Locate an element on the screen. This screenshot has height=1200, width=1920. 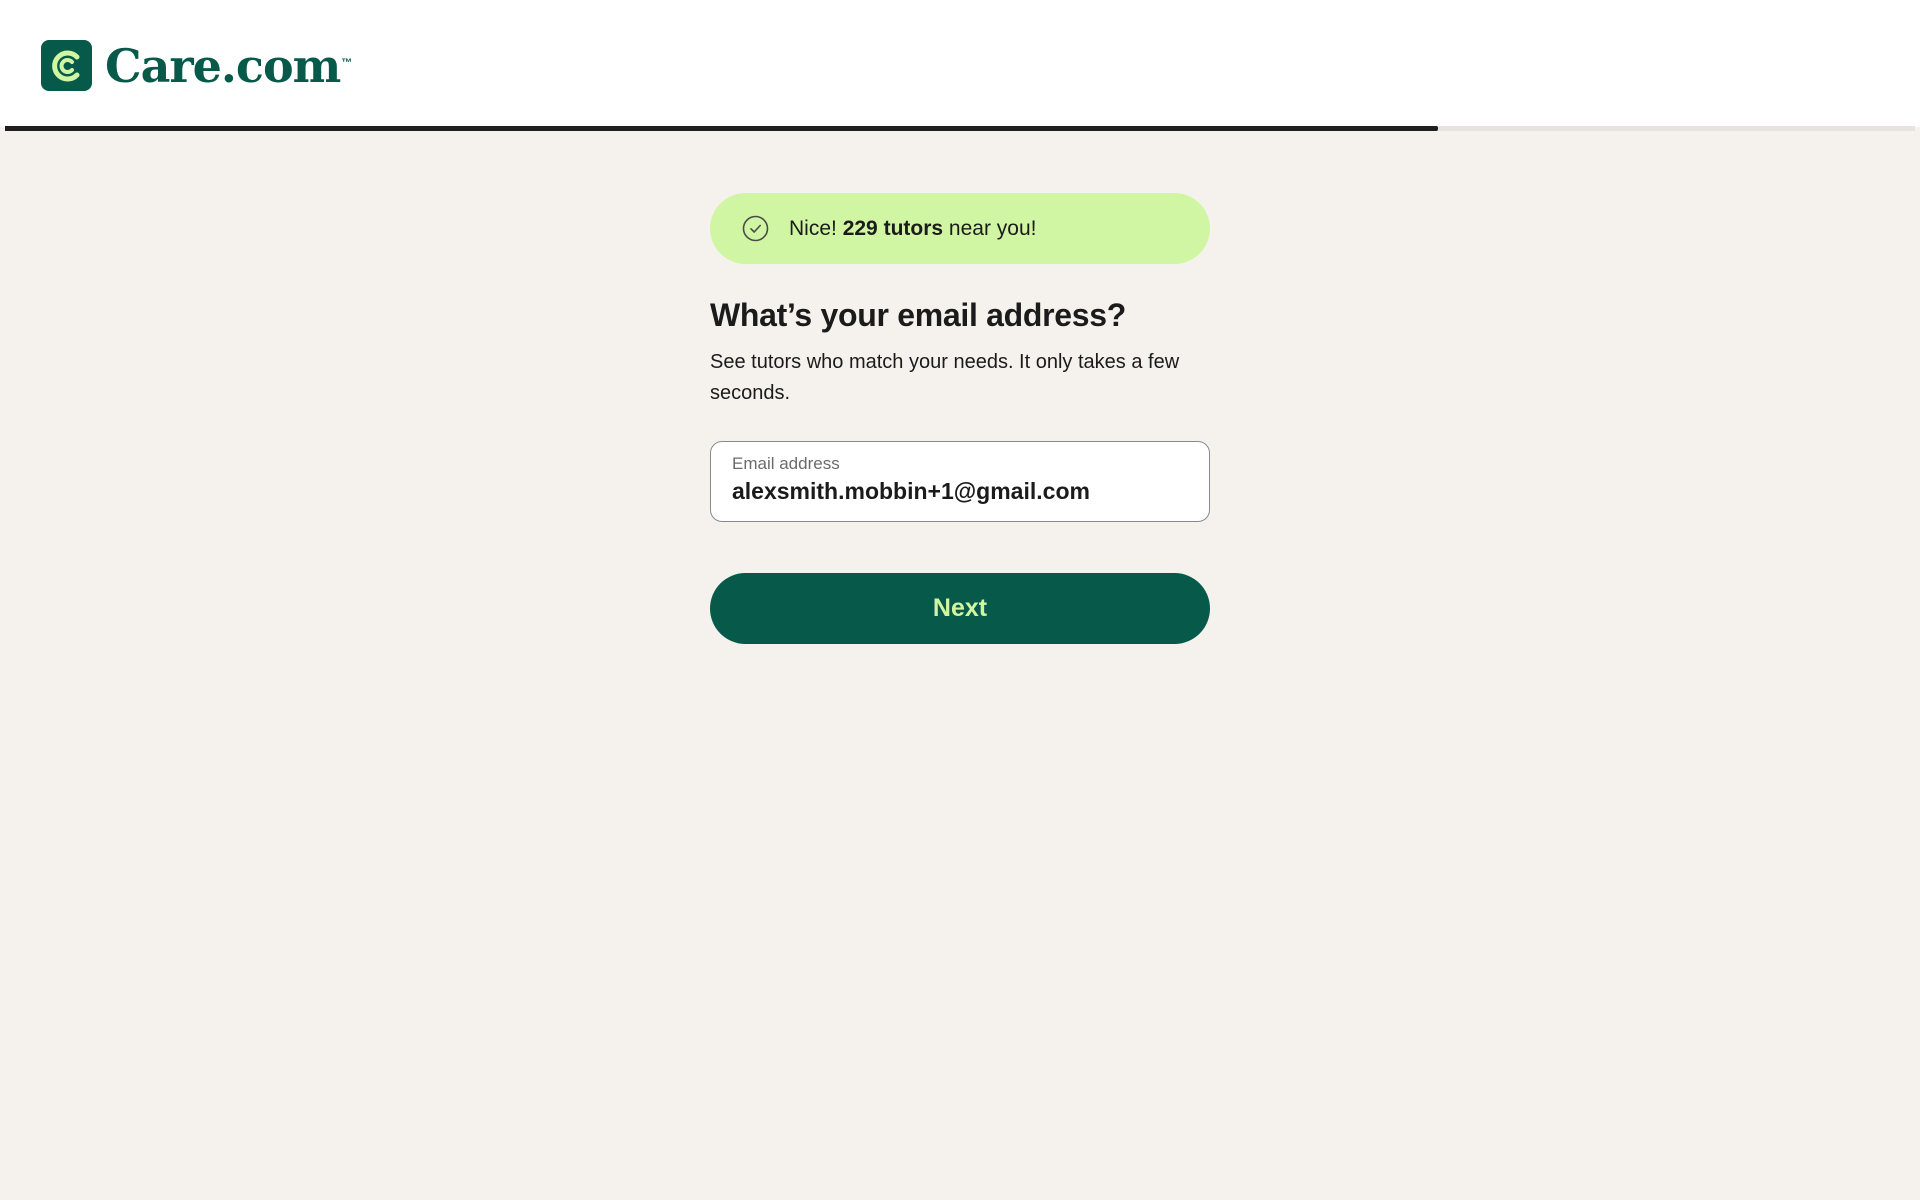
logo-trademark: ™ is located at coordinates (347, 63).